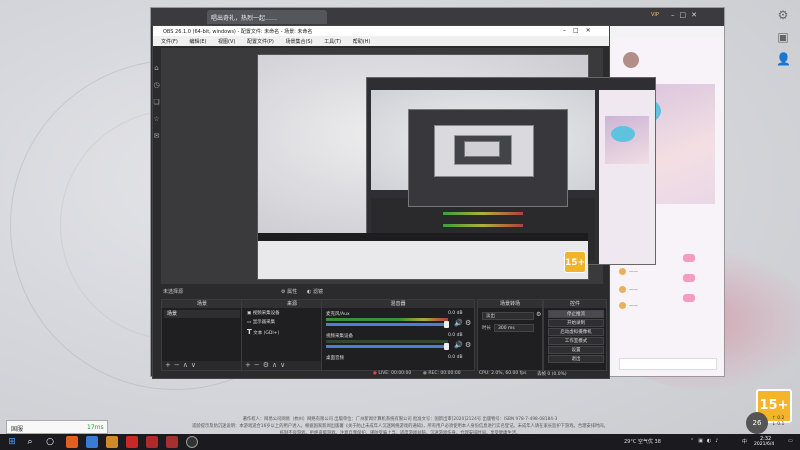 This screenshot has width=800, height=450. I want to click on menu-file: 文件(F), so click(169, 42).